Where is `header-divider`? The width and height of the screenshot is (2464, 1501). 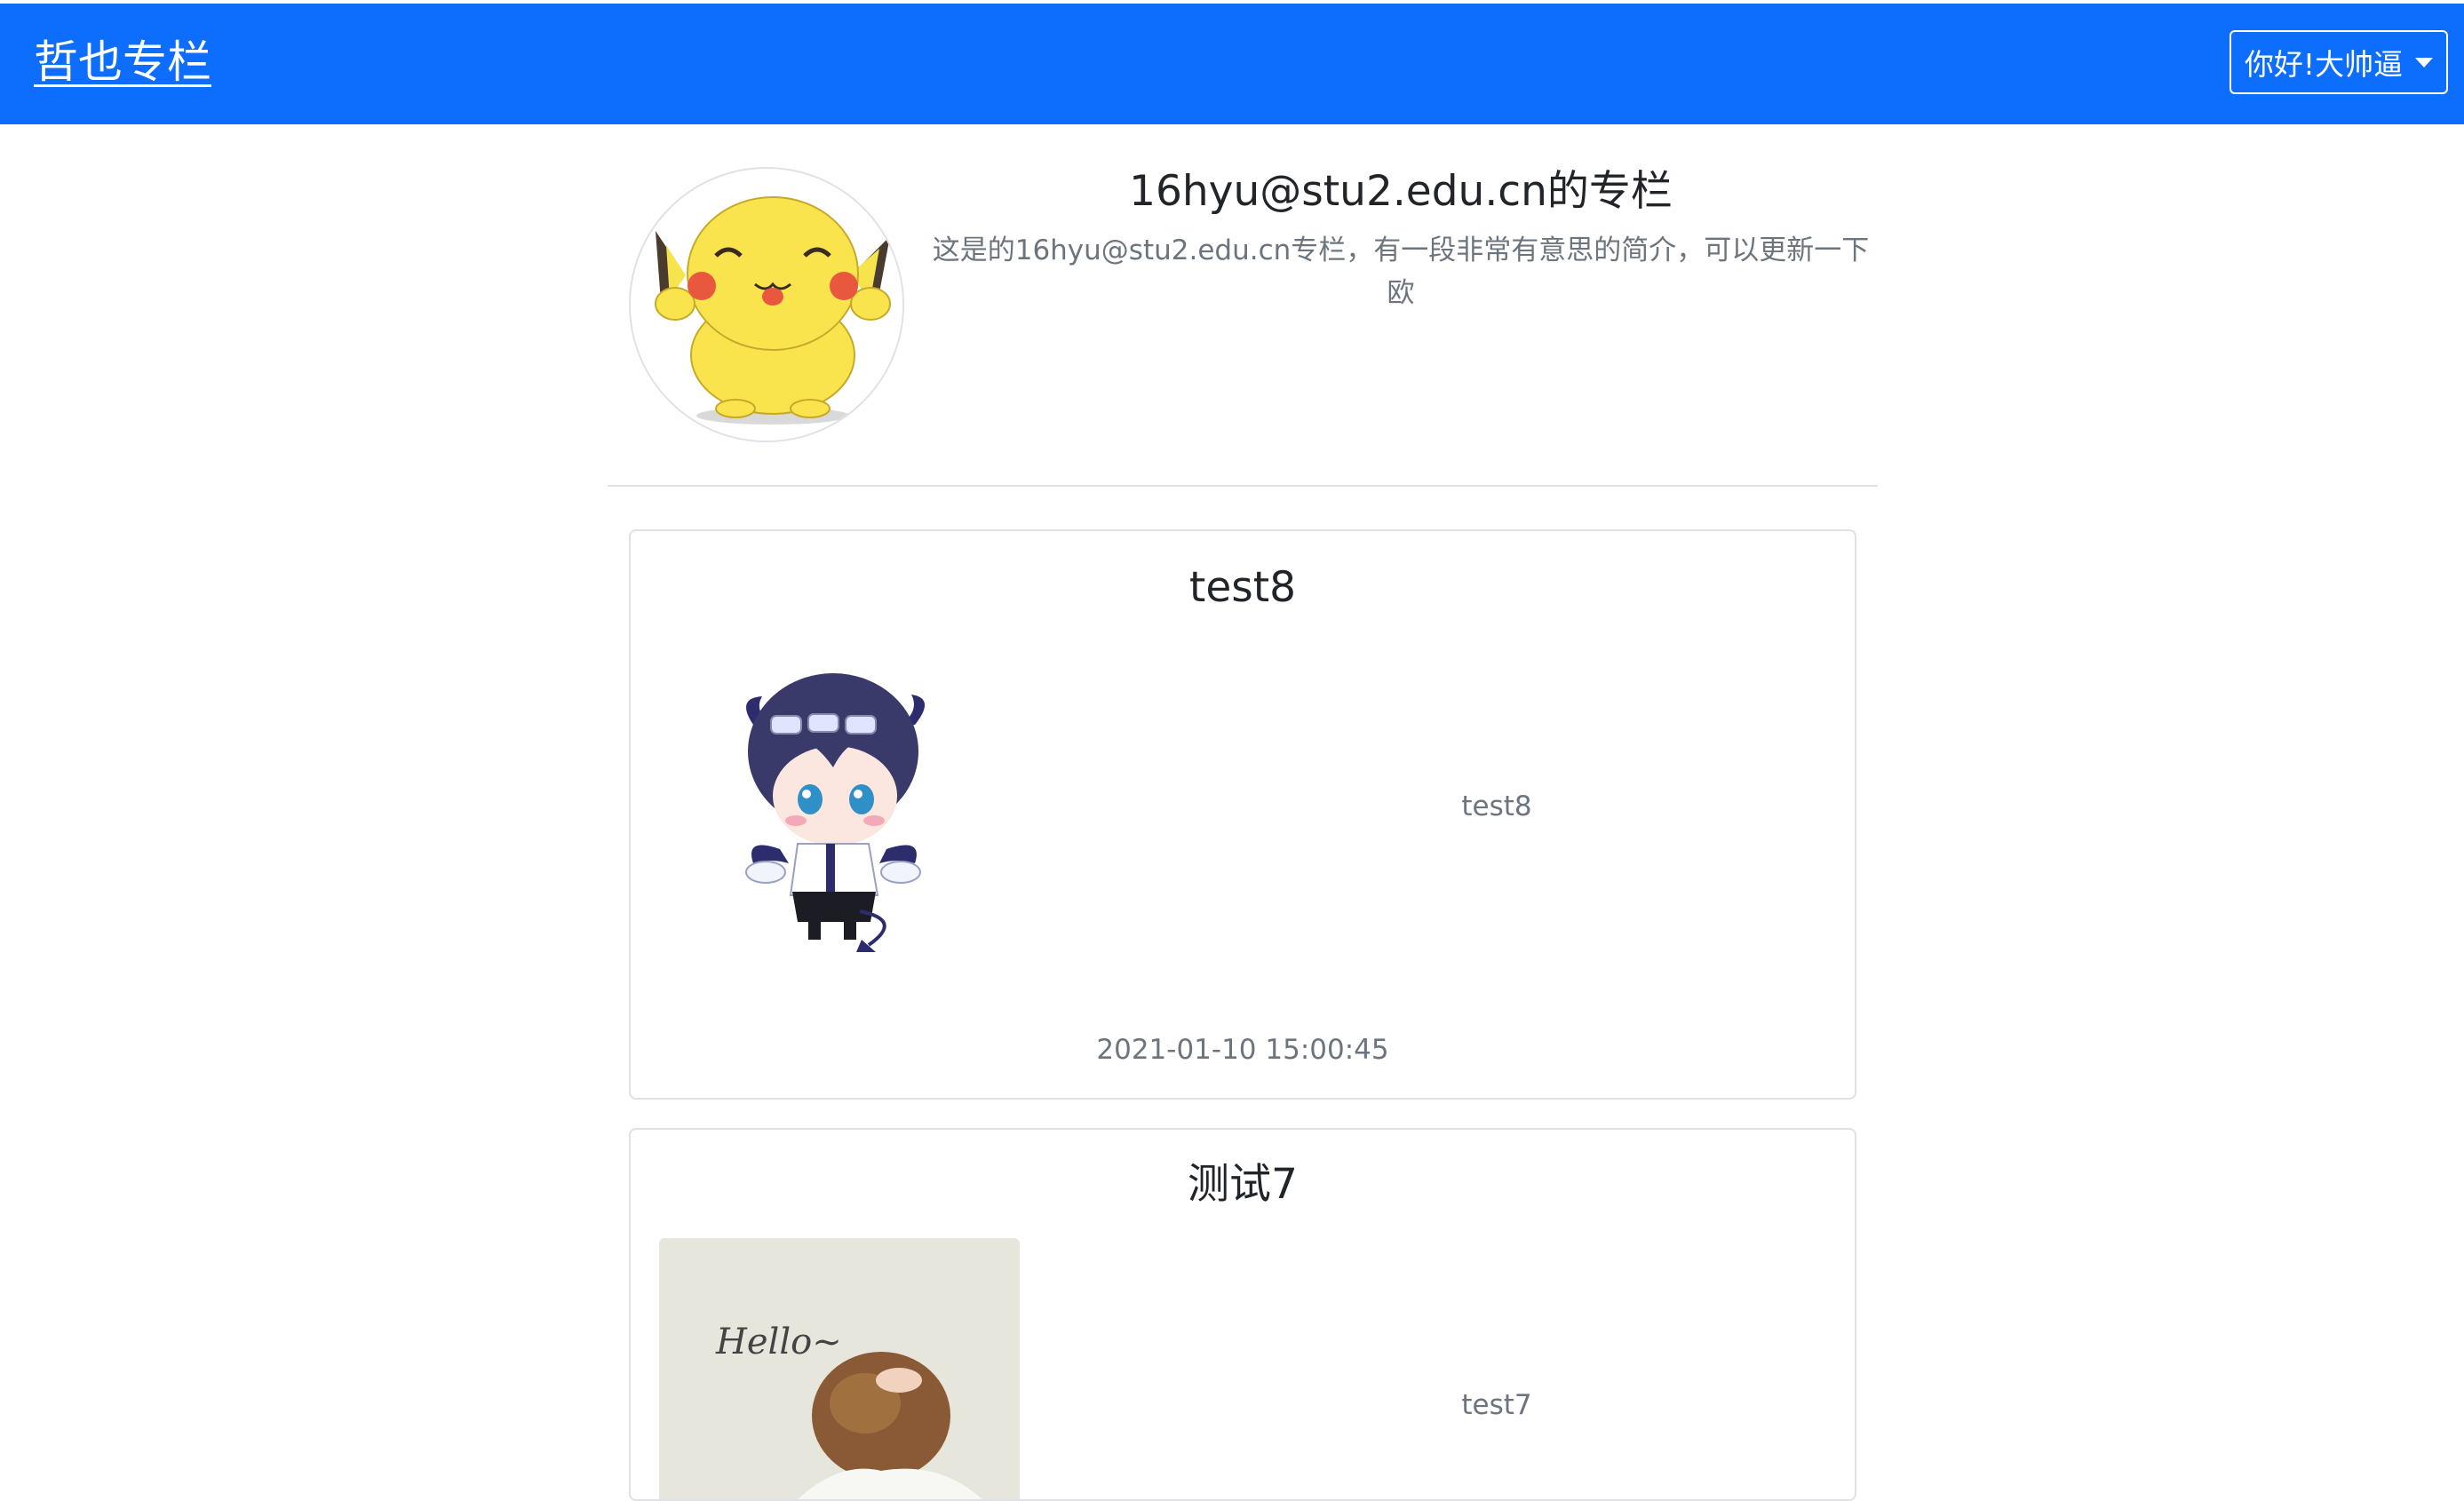 header-divider is located at coordinates (1243, 486).